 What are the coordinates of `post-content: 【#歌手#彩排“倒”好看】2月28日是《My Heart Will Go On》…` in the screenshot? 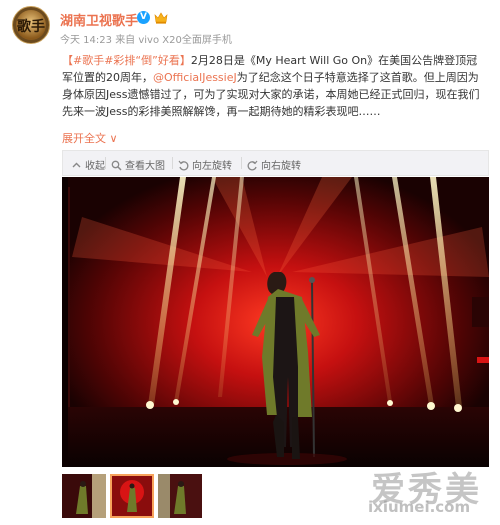 It's located at (274, 86).